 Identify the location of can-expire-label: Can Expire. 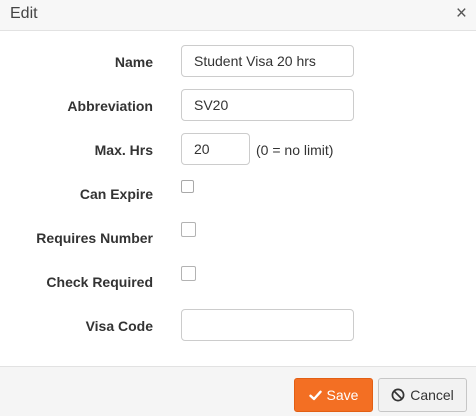
(116, 194).